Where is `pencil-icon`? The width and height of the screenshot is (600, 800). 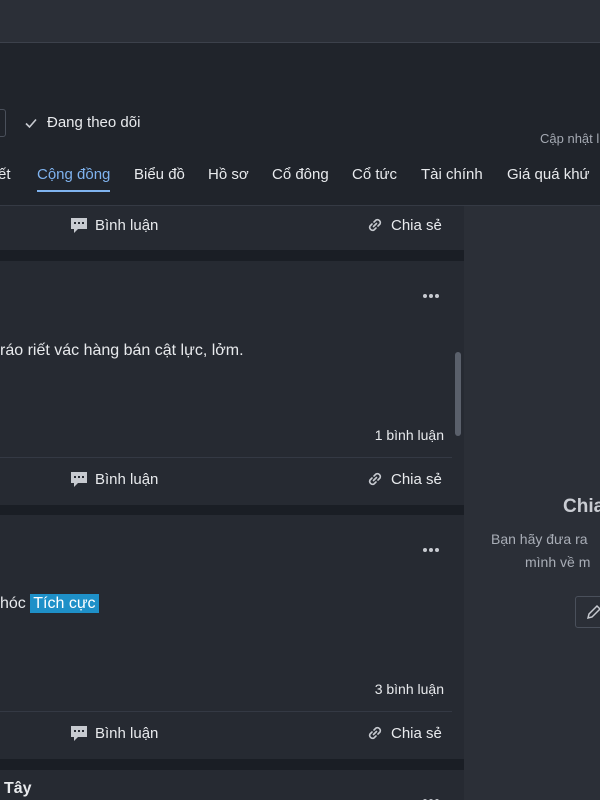 pencil-icon is located at coordinates (593, 612).